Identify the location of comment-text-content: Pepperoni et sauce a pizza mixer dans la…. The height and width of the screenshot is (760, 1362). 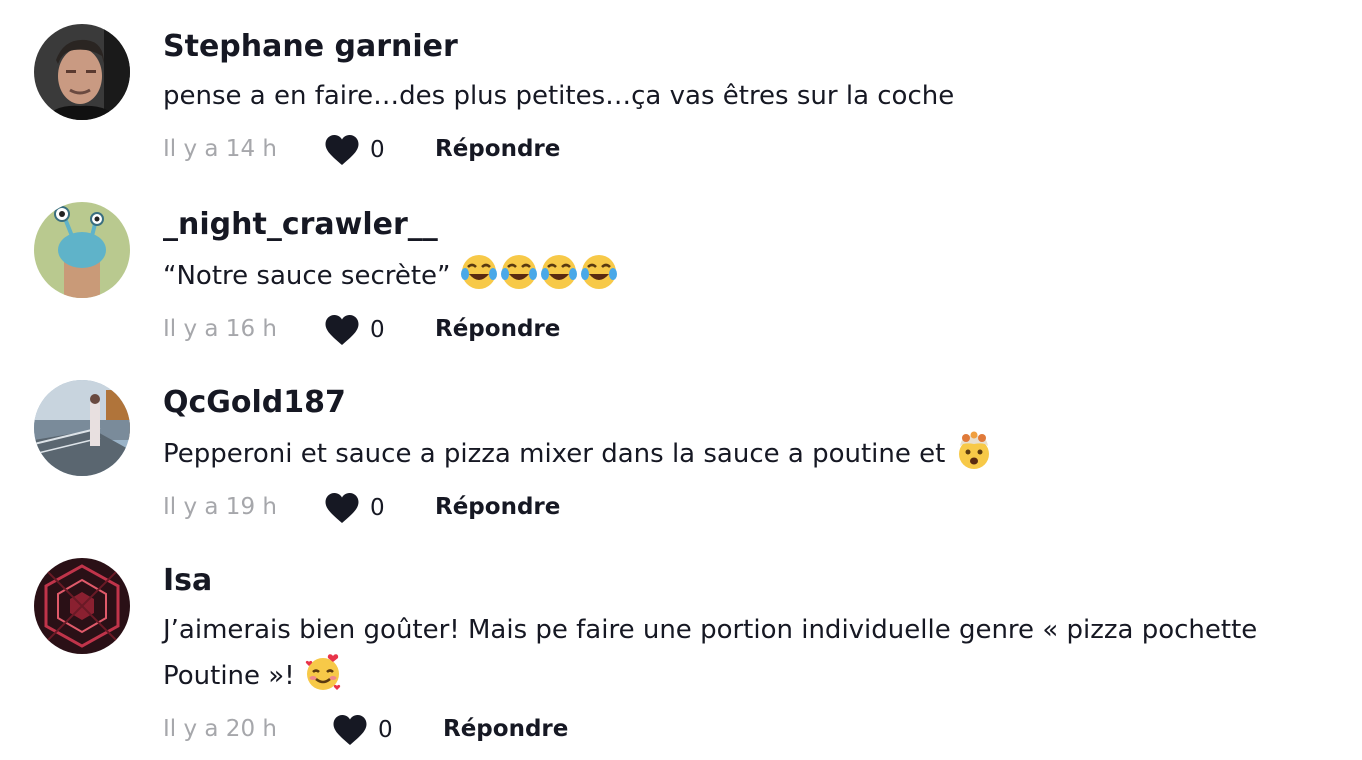
(558, 454).